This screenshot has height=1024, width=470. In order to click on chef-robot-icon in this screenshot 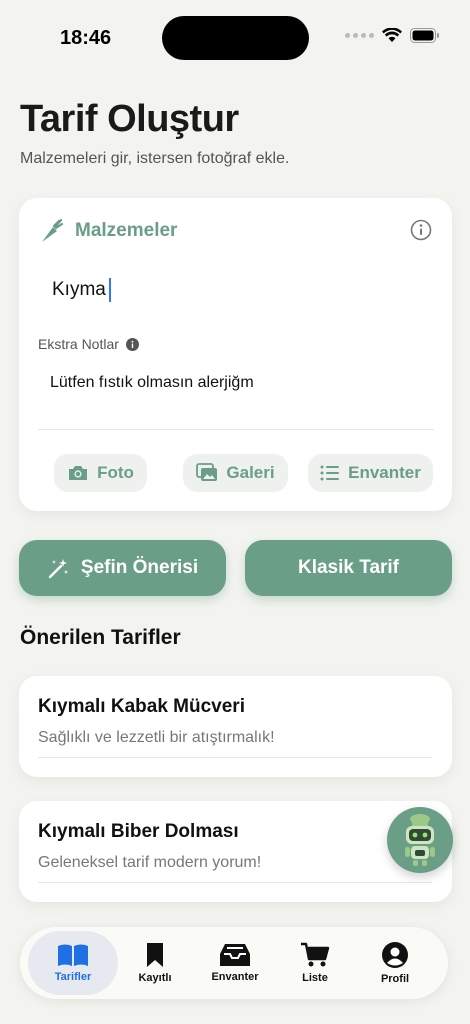, I will do `click(420, 840)`.